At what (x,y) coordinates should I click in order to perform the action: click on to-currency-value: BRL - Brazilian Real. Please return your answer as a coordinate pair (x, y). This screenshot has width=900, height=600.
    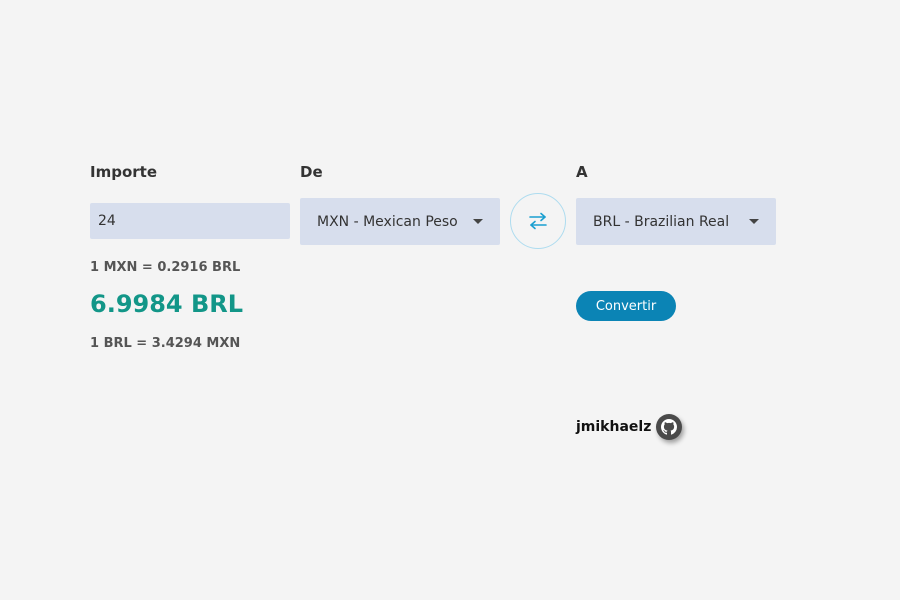
    Looking at the image, I should click on (661, 221).